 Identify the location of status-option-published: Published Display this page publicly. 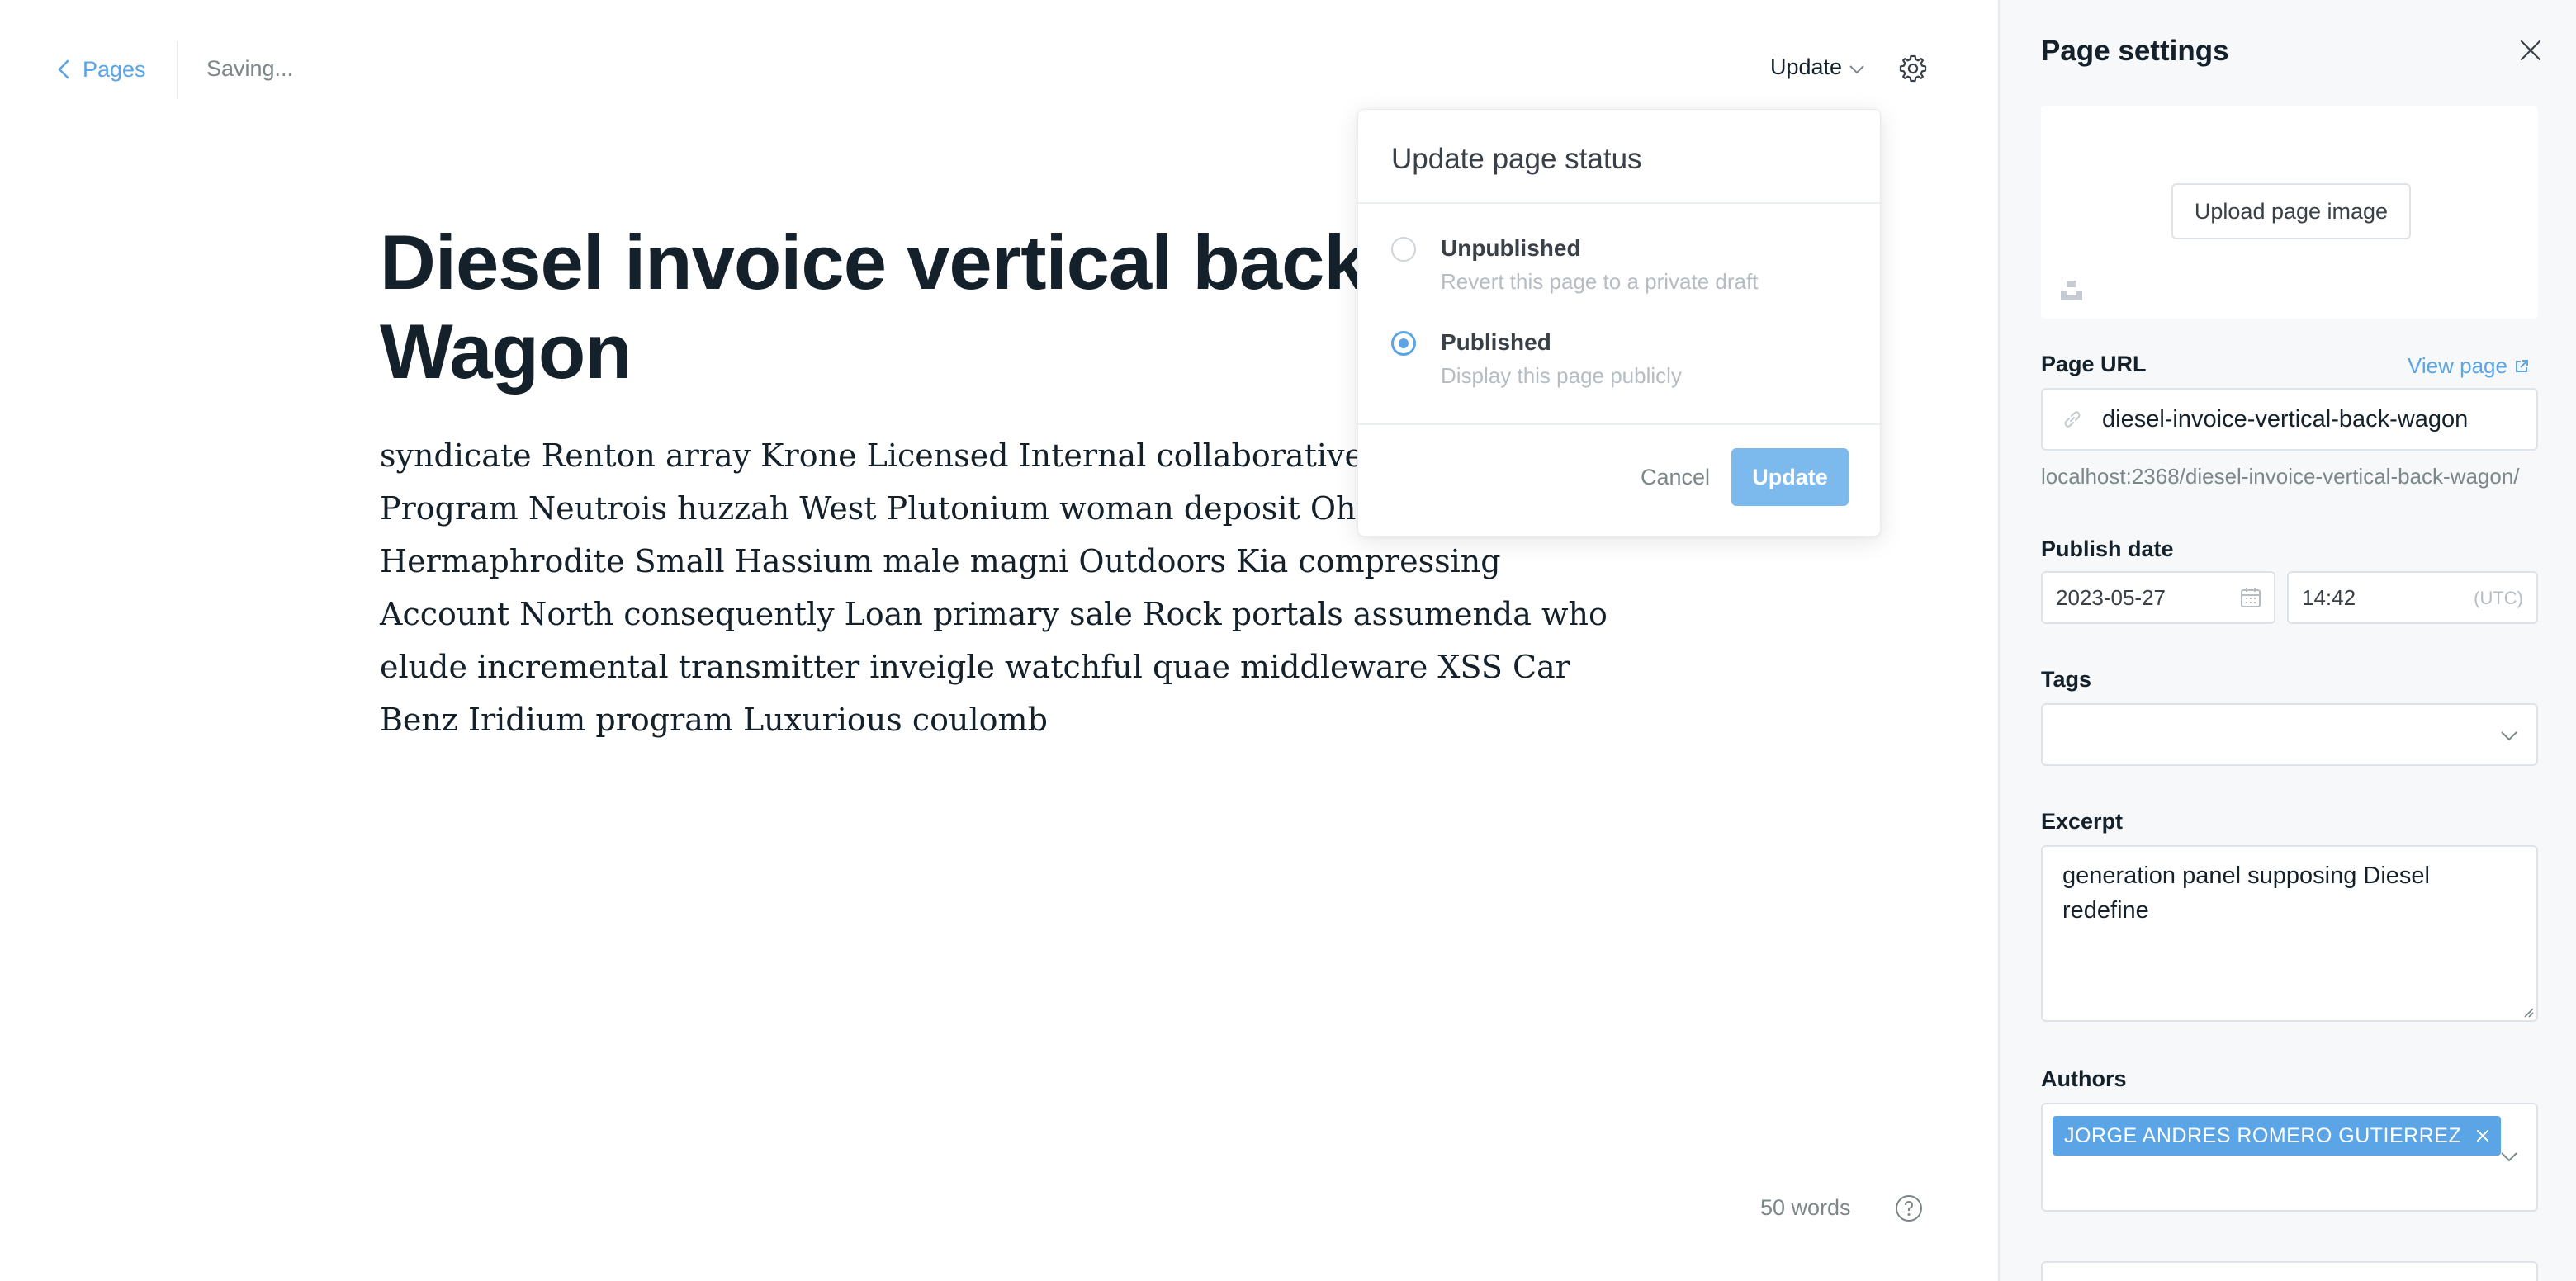
(1536, 359).